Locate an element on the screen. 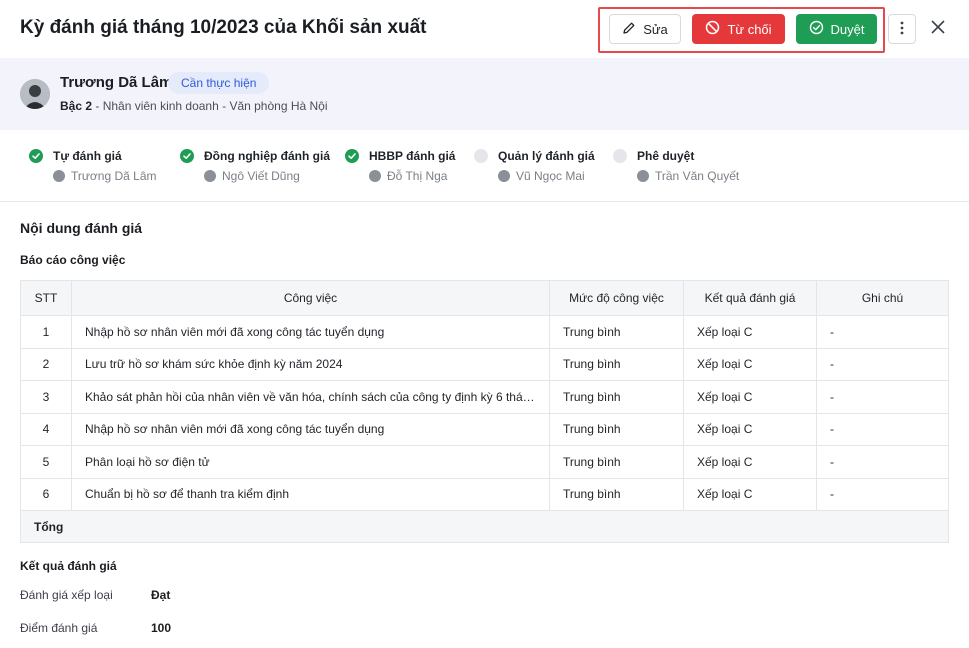  reject-button-label: Từ chối is located at coordinates (749, 29).